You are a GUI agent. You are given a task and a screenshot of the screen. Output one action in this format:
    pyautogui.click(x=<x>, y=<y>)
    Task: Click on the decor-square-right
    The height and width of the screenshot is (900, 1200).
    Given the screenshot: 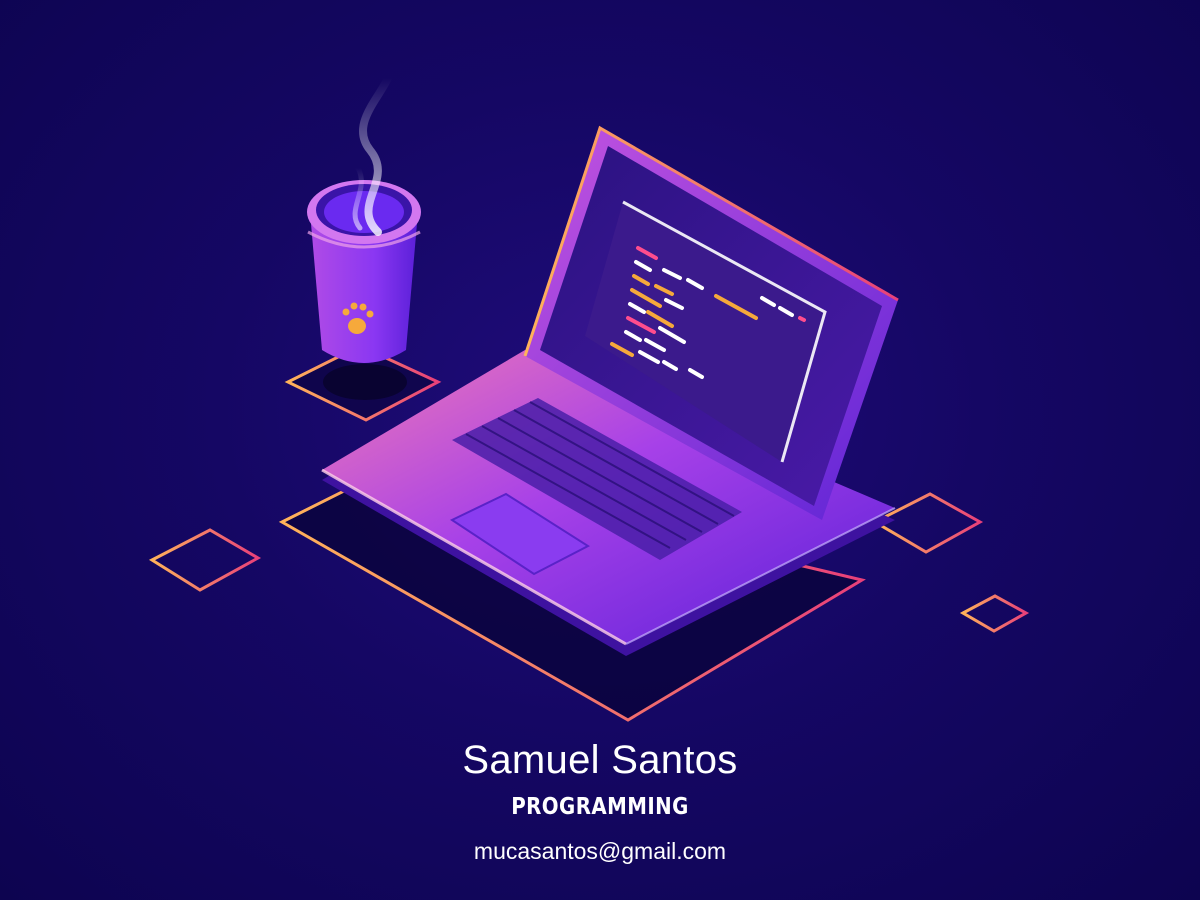 What is the action you would take?
    pyautogui.click(x=927, y=523)
    